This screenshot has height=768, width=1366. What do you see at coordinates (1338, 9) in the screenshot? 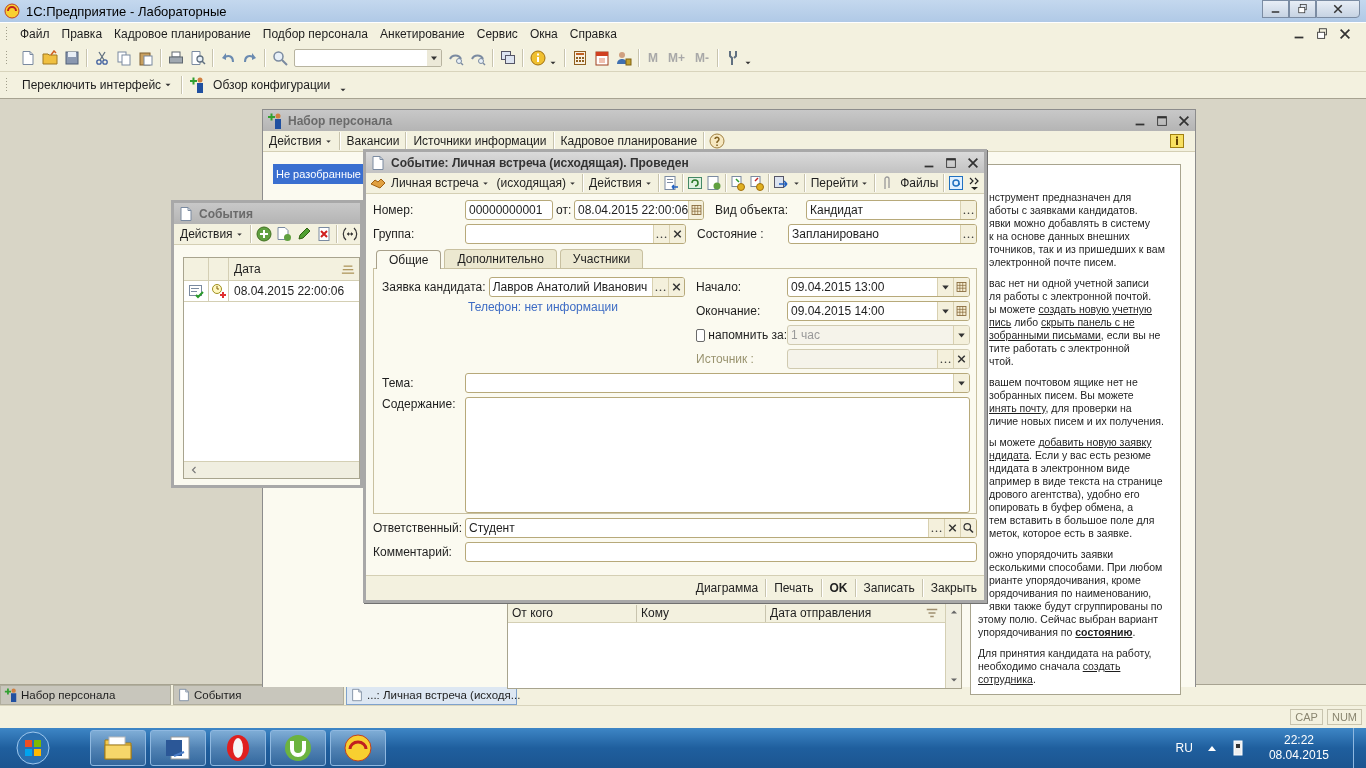
I see `close-button` at bounding box center [1338, 9].